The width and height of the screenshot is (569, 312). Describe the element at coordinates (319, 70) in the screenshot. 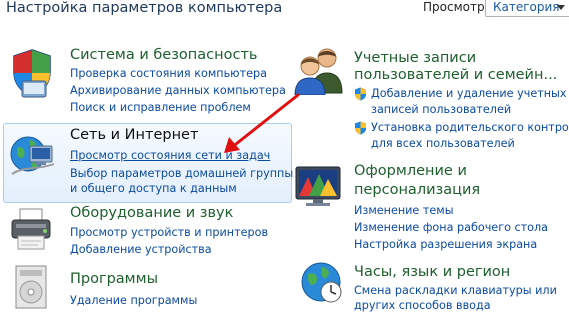

I see `user-accounts-icon` at that location.